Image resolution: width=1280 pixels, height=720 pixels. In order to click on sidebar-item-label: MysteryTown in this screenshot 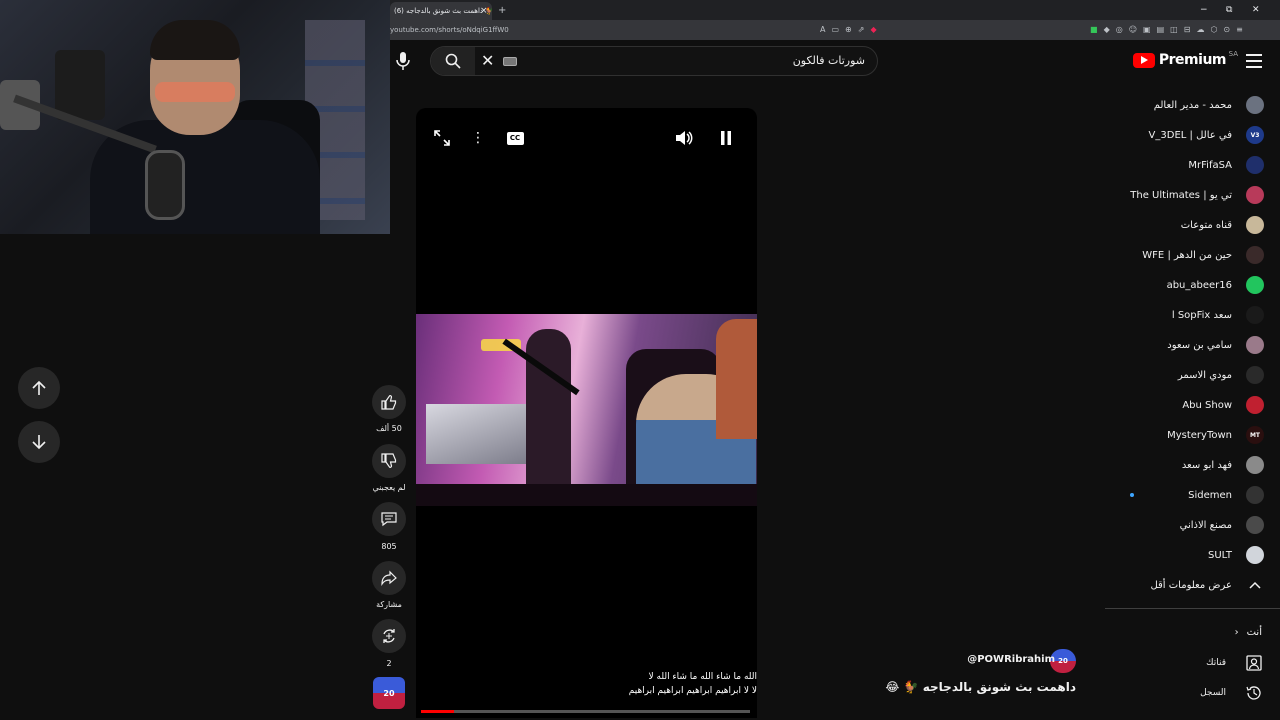, I will do `click(1199, 435)`.